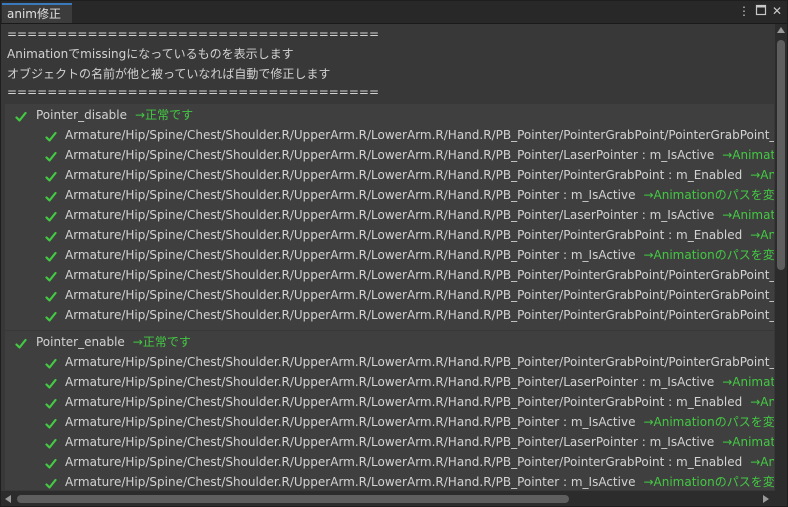 Image resolution: width=788 pixels, height=507 pixels. What do you see at coordinates (394, 12) in the screenshot?
I see `tab-bar: anim修正 ⋮ ✕` at bounding box center [394, 12].